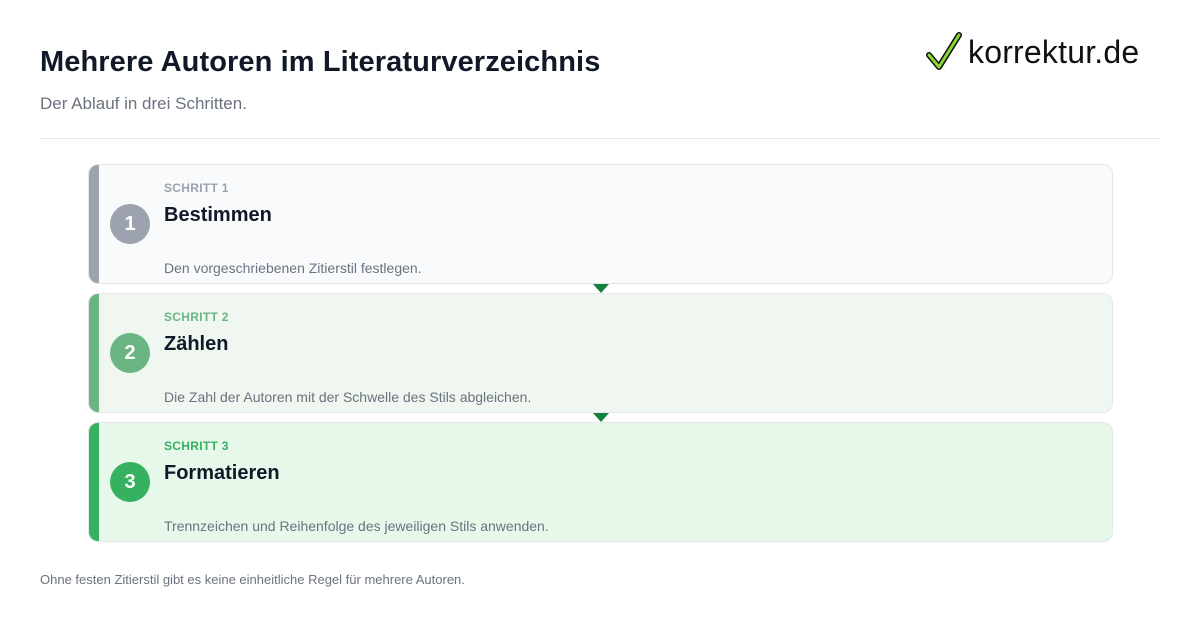 The image size is (1200, 630). Describe the element at coordinates (320, 62) in the screenshot. I see `page-title: Mehrere Autoren im Literaturverzeichnis` at that location.